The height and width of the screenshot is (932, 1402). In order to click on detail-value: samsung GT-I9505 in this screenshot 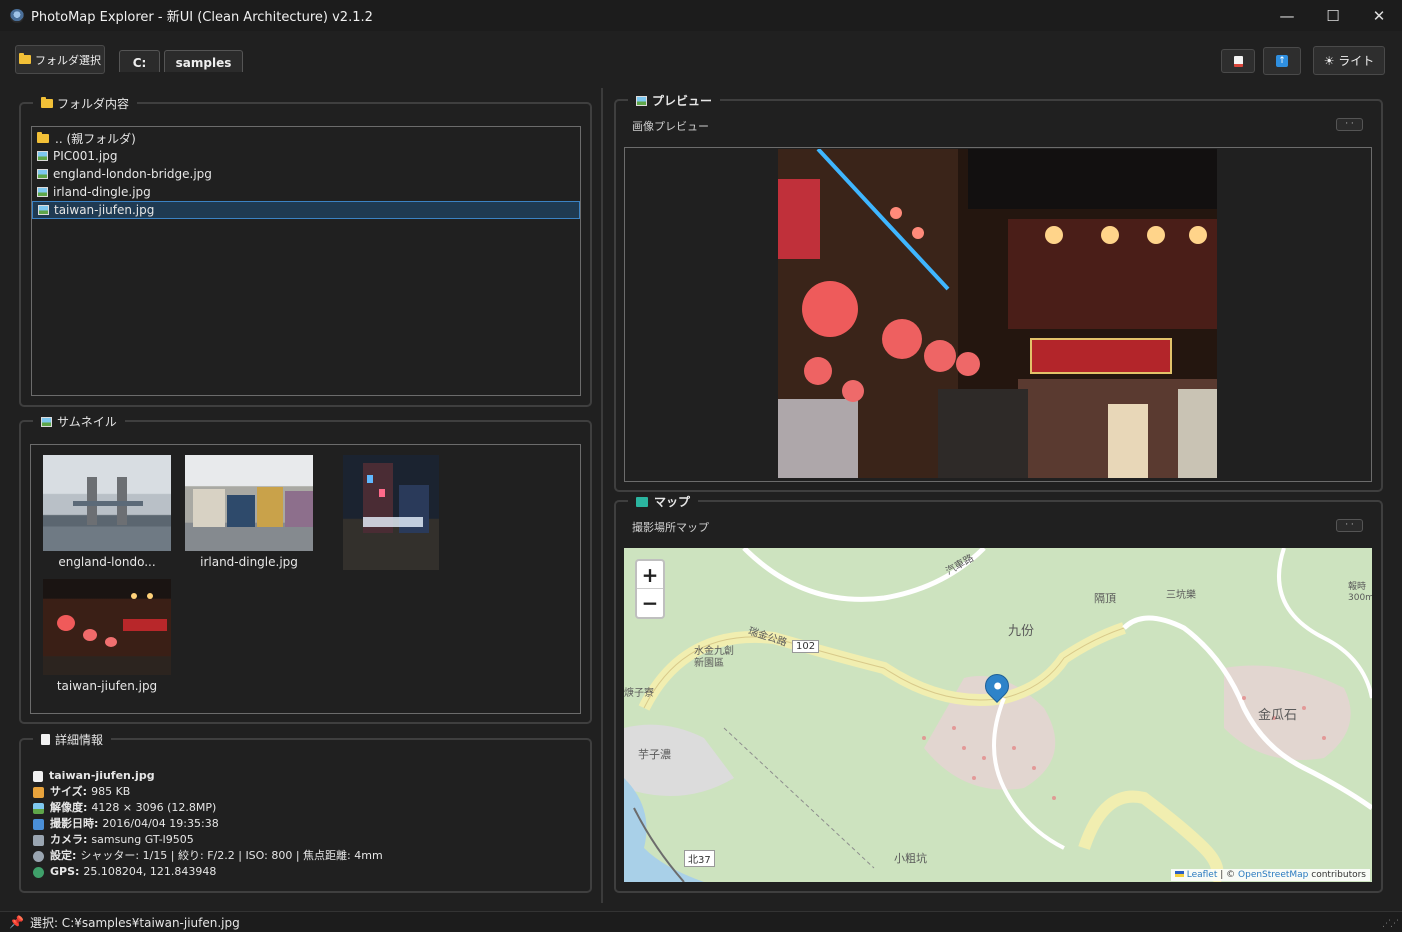, I will do `click(142, 839)`.